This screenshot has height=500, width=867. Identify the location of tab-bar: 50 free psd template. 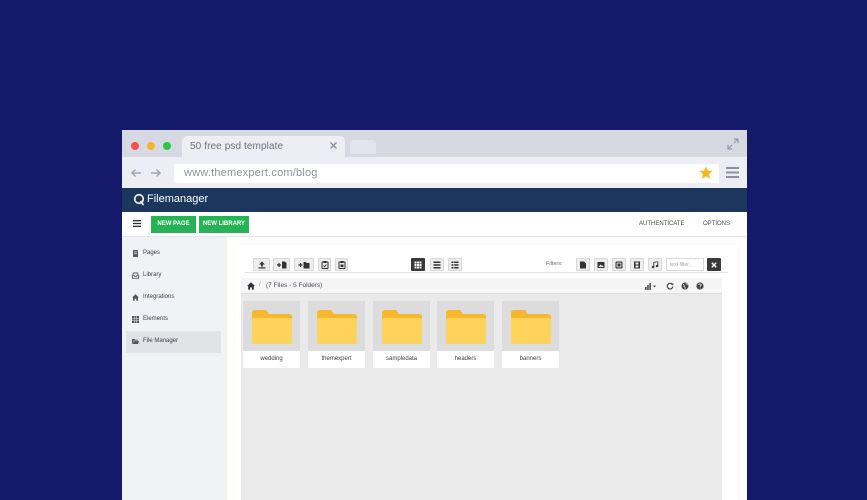
(434, 143).